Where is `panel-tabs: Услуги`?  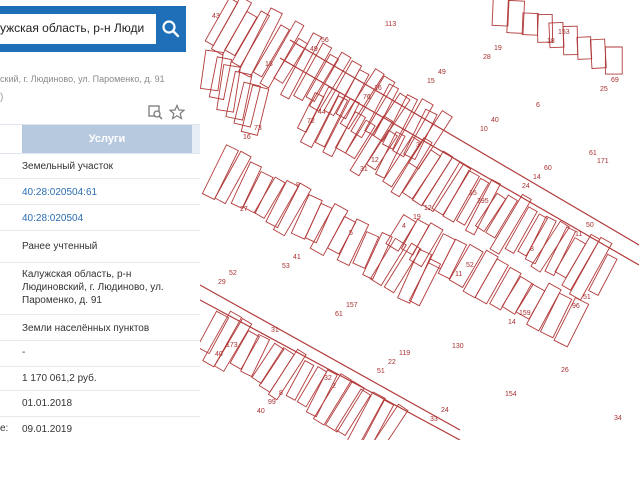
panel-tabs: Услуги is located at coordinates (100, 139).